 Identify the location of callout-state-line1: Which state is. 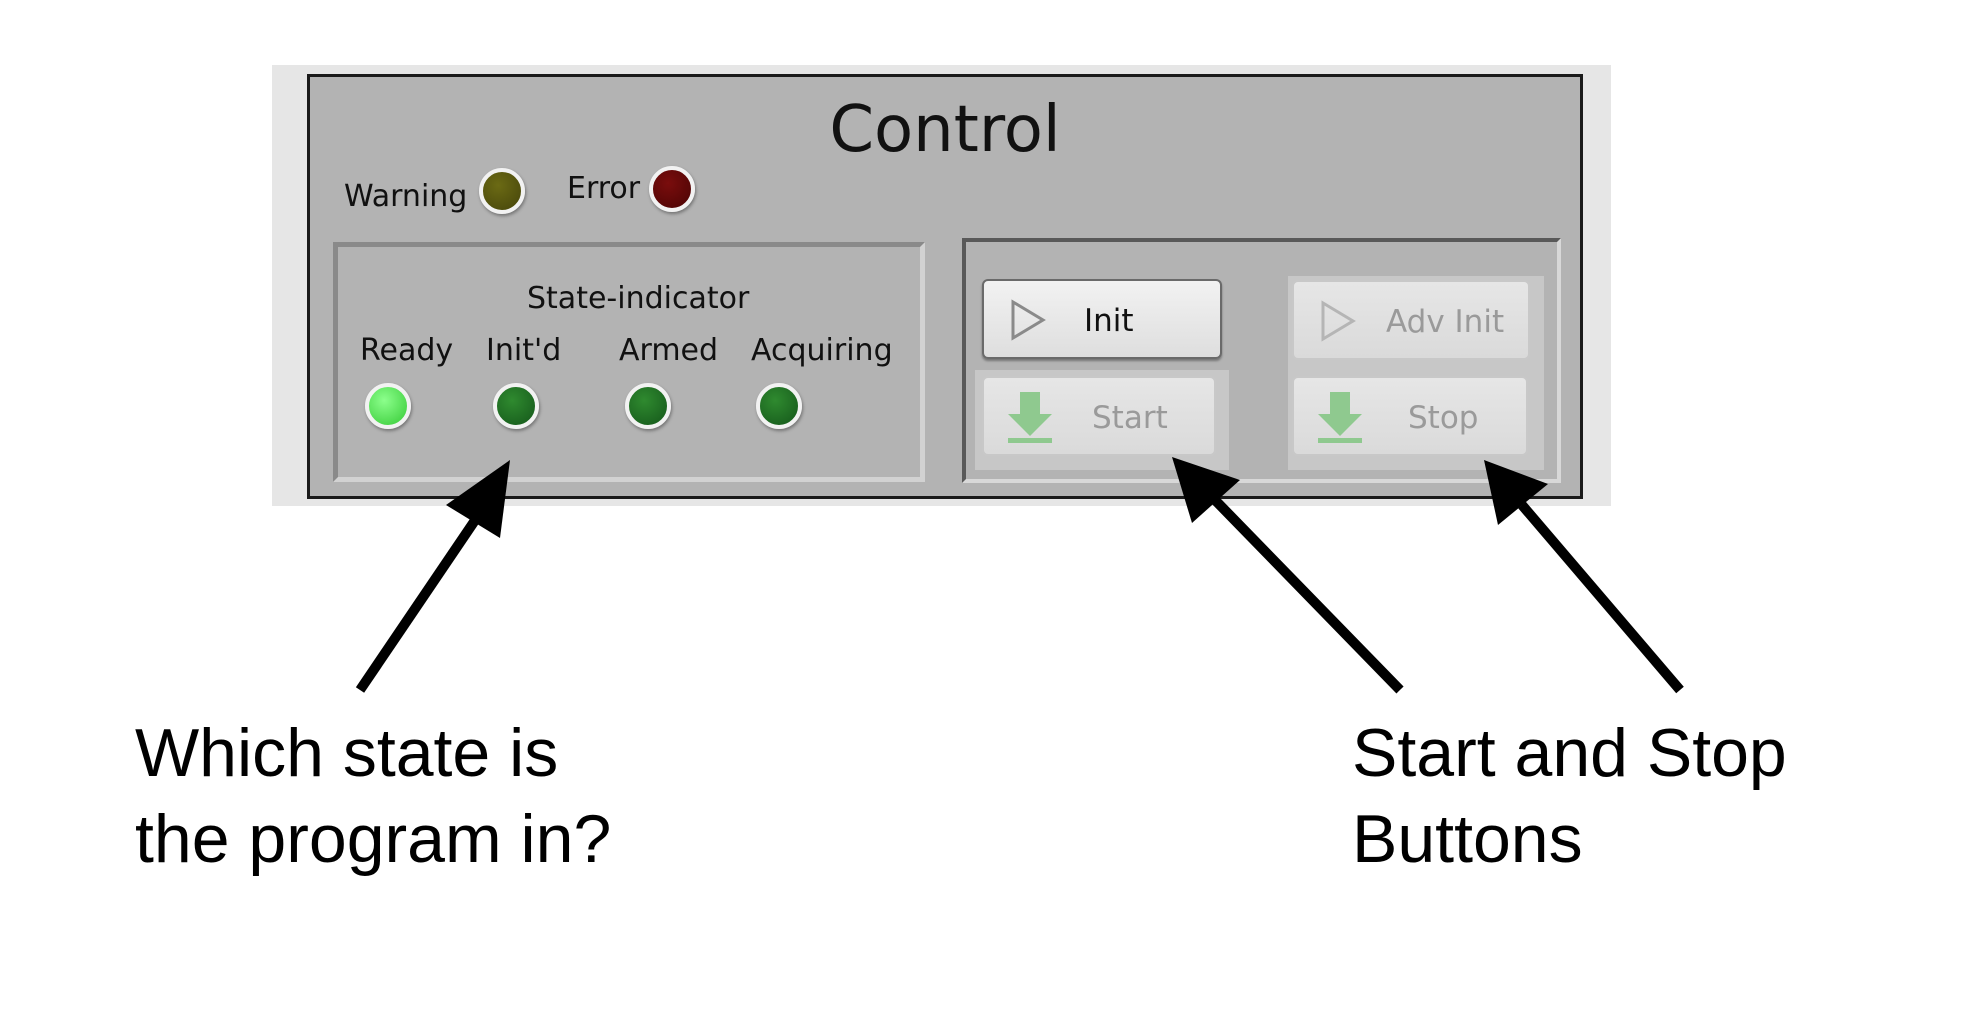
(347, 753).